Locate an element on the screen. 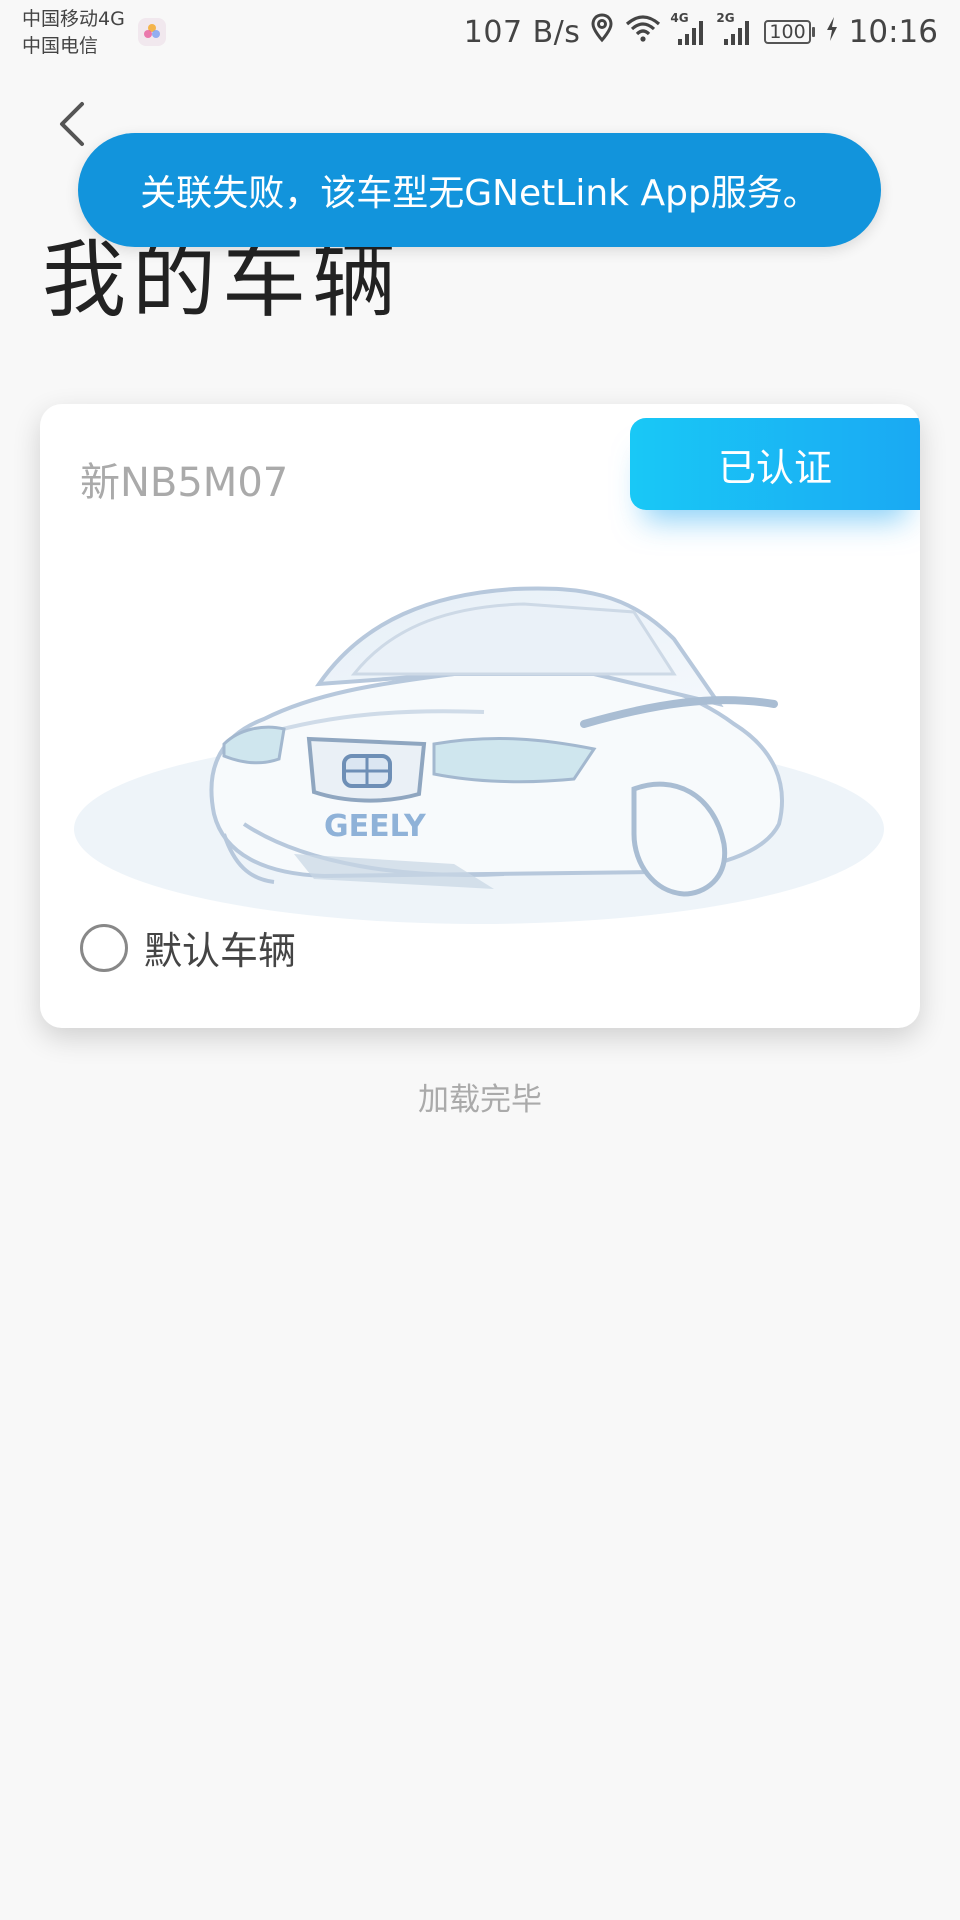  location-icon is located at coordinates (602, 32).